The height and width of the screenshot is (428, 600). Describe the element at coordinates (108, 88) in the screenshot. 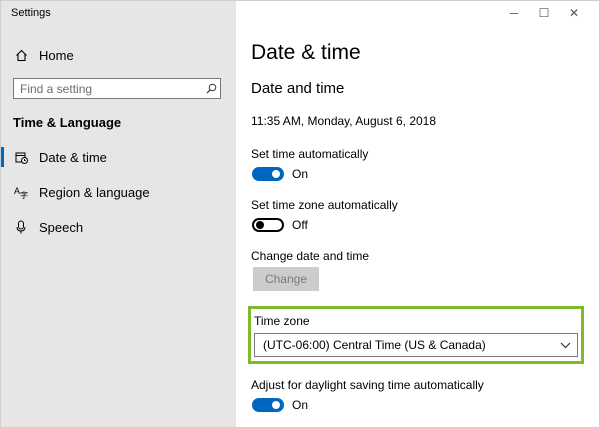

I see `search-input` at that location.